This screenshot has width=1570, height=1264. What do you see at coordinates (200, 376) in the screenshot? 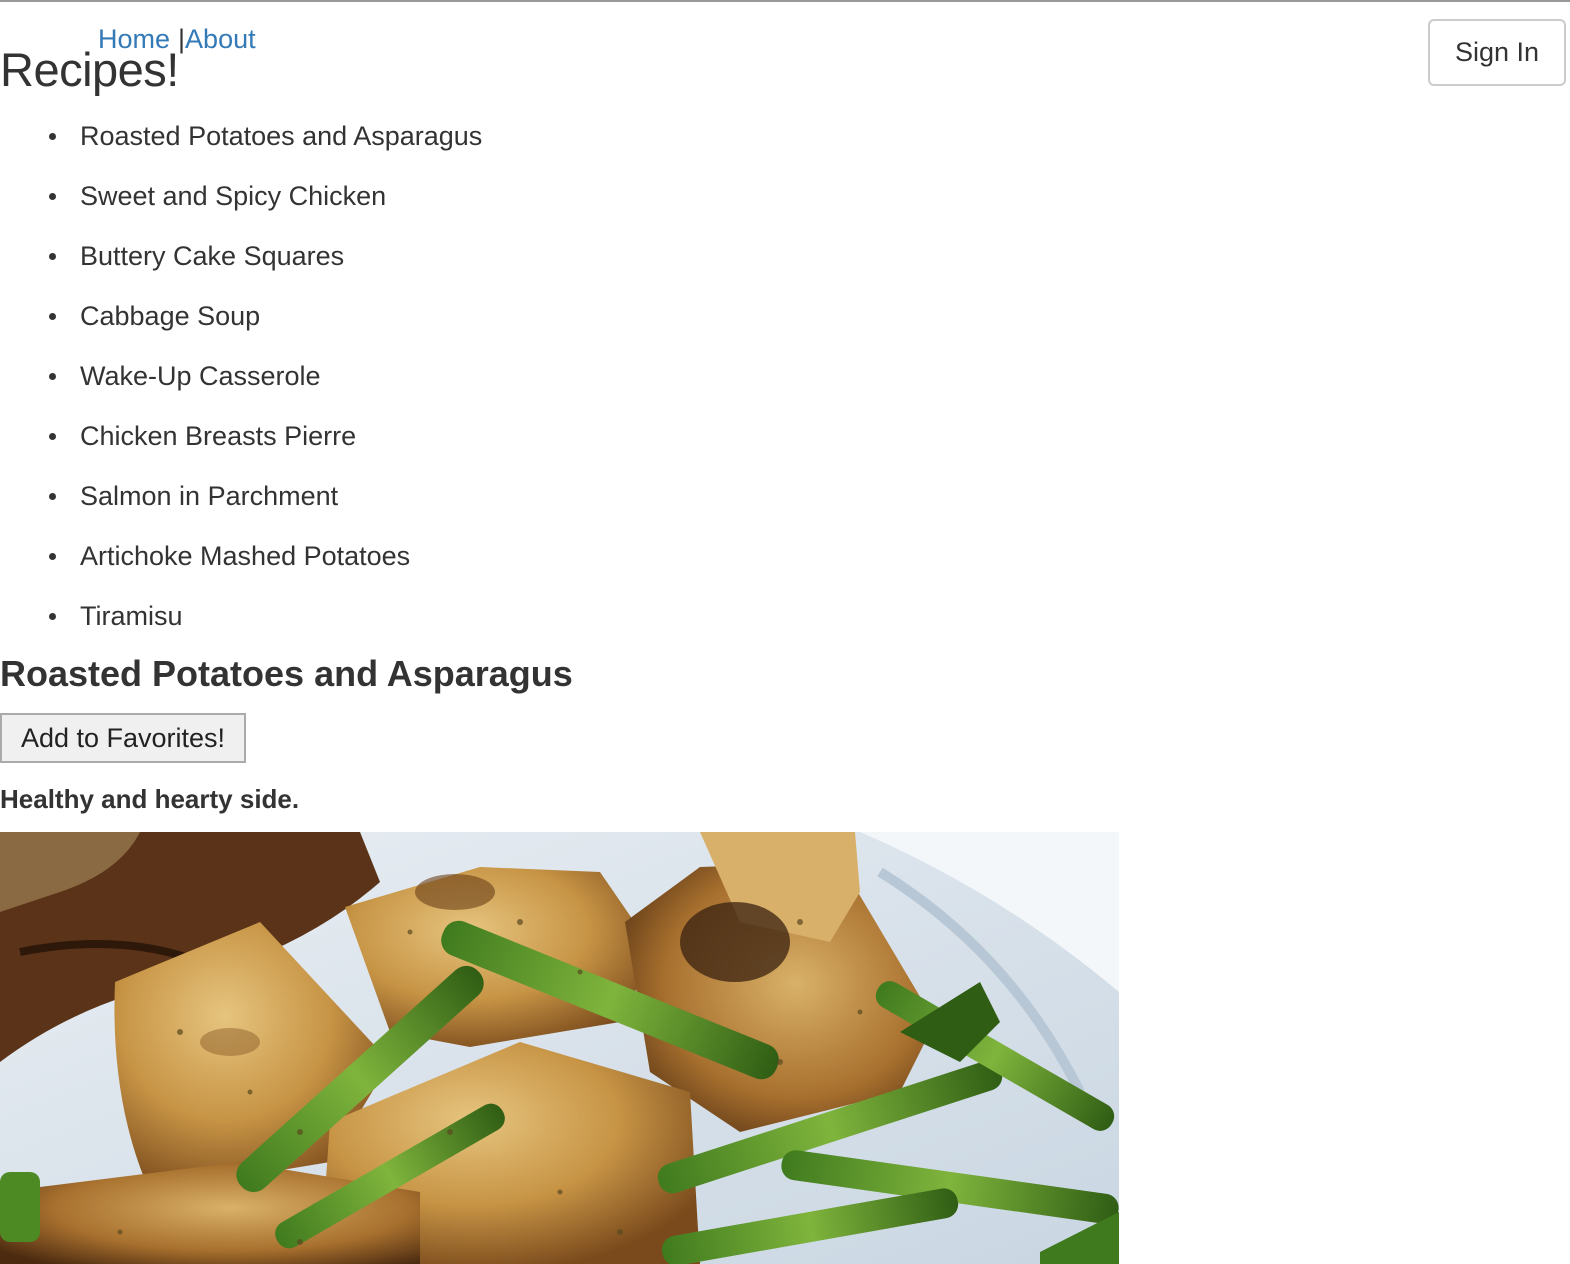
I see `recipe-name: Wake-Up Casserole` at bounding box center [200, 376].